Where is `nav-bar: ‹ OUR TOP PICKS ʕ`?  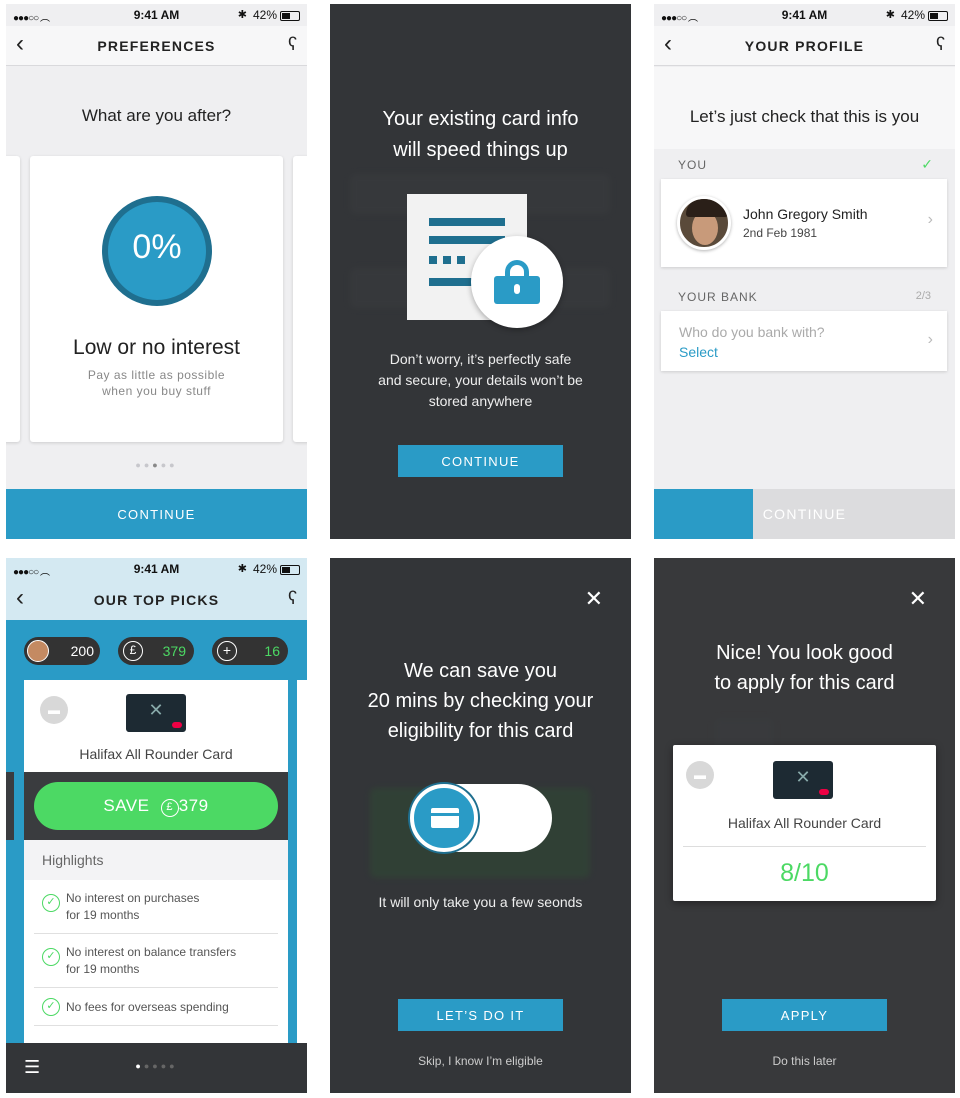 nav-bar: ‹ OUR TOP PICKS ʕ is located at coordinates (156, 600).